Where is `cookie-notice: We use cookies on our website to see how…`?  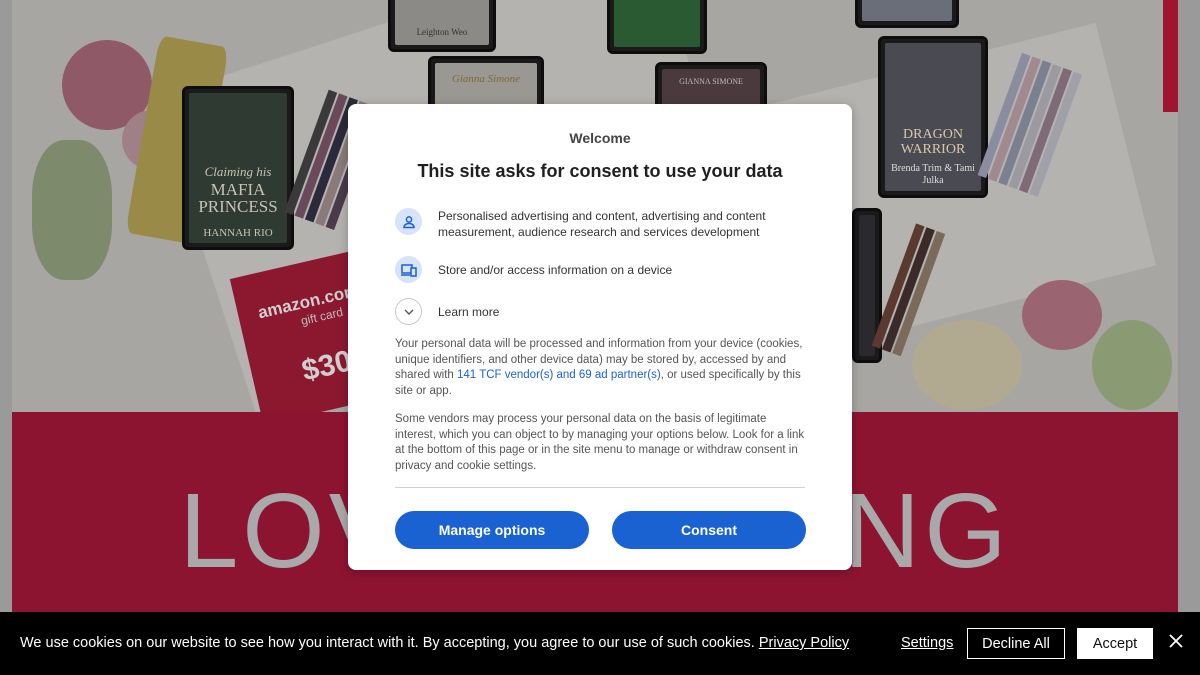
cookie-notice: We use cookies on our website to see how… is located at coordinates (434, 643).